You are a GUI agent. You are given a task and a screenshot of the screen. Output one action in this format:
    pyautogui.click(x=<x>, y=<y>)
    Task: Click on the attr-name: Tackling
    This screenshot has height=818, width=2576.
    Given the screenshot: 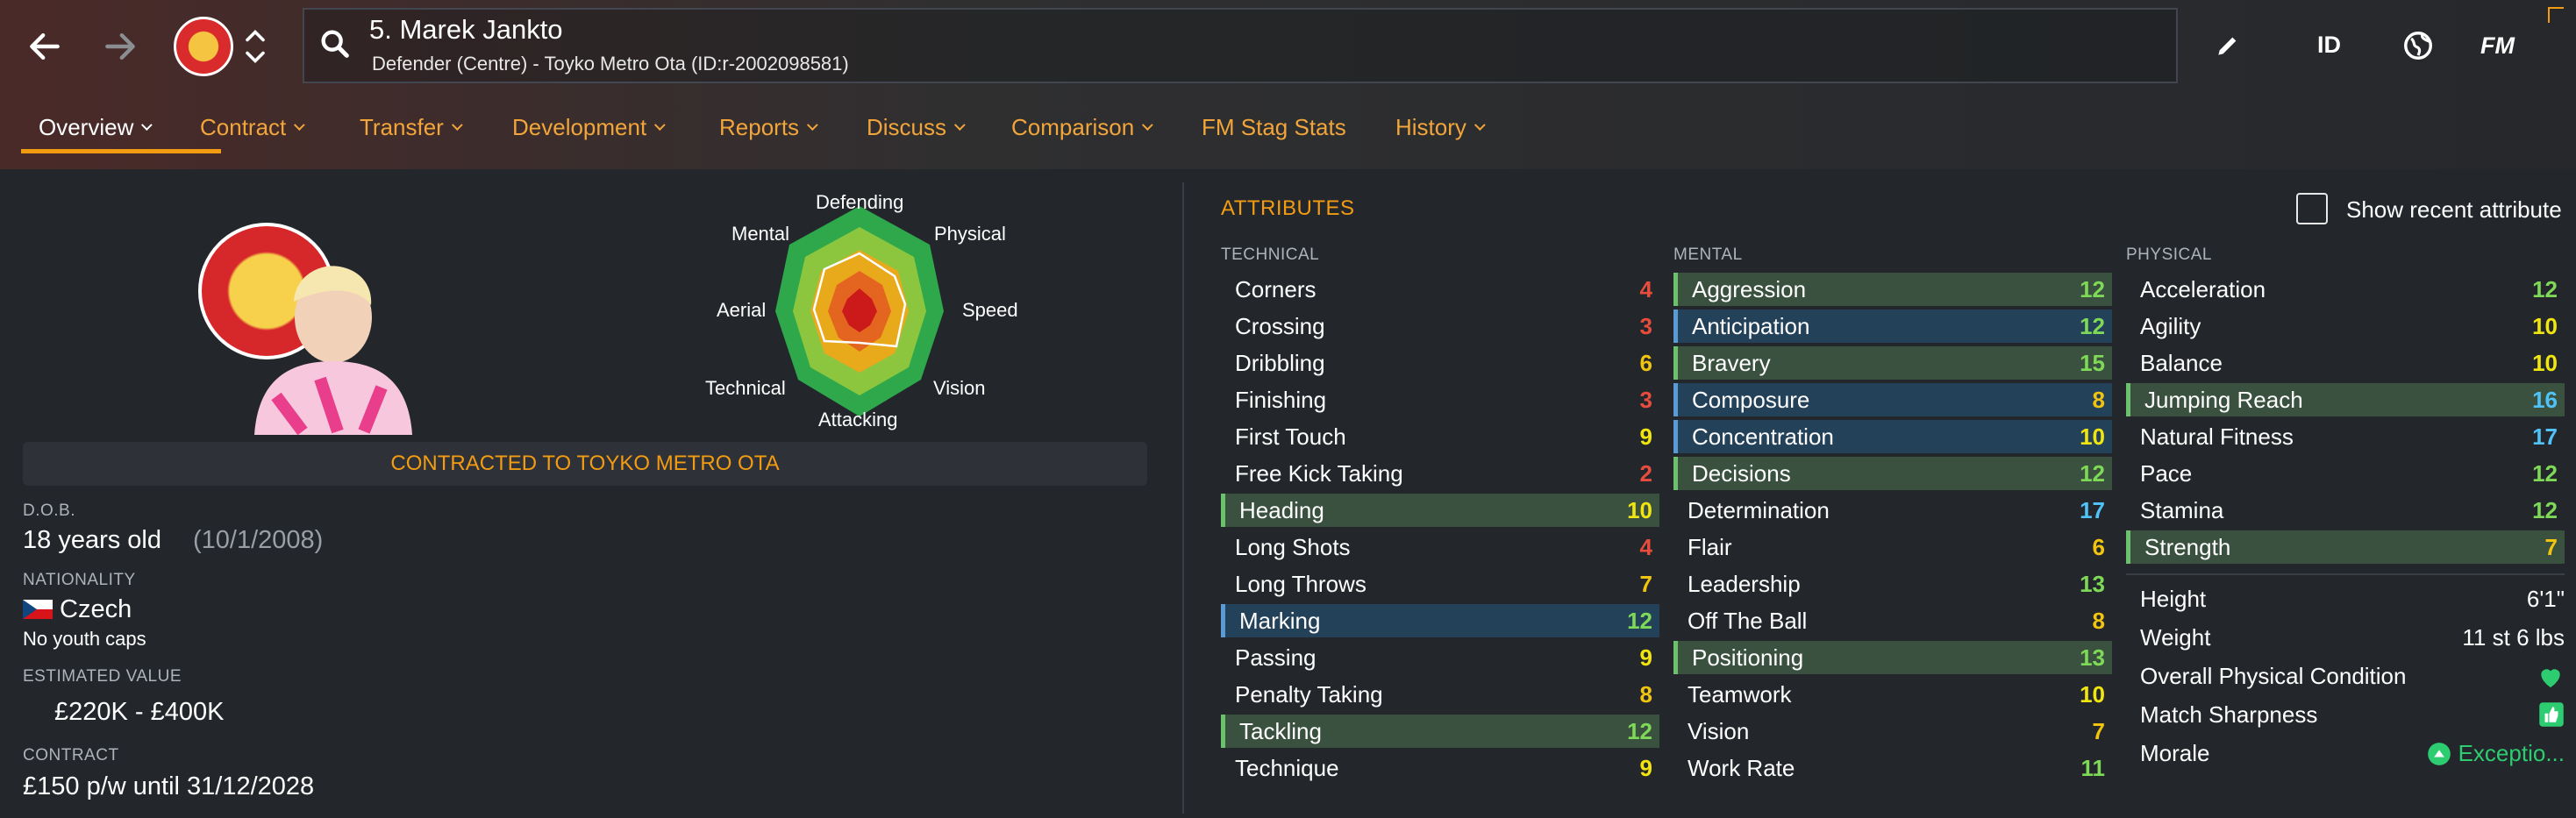 What is the action you would take?
    pyautogui.click(x=1280, y=730)
    